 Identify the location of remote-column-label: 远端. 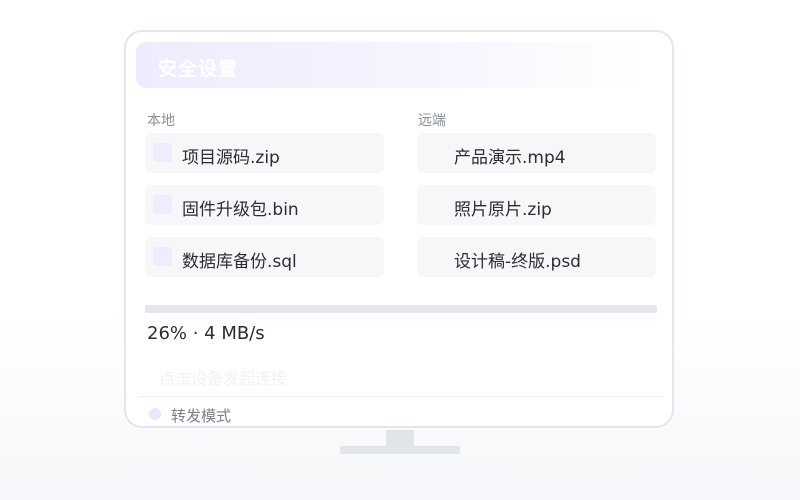
(432, 121).